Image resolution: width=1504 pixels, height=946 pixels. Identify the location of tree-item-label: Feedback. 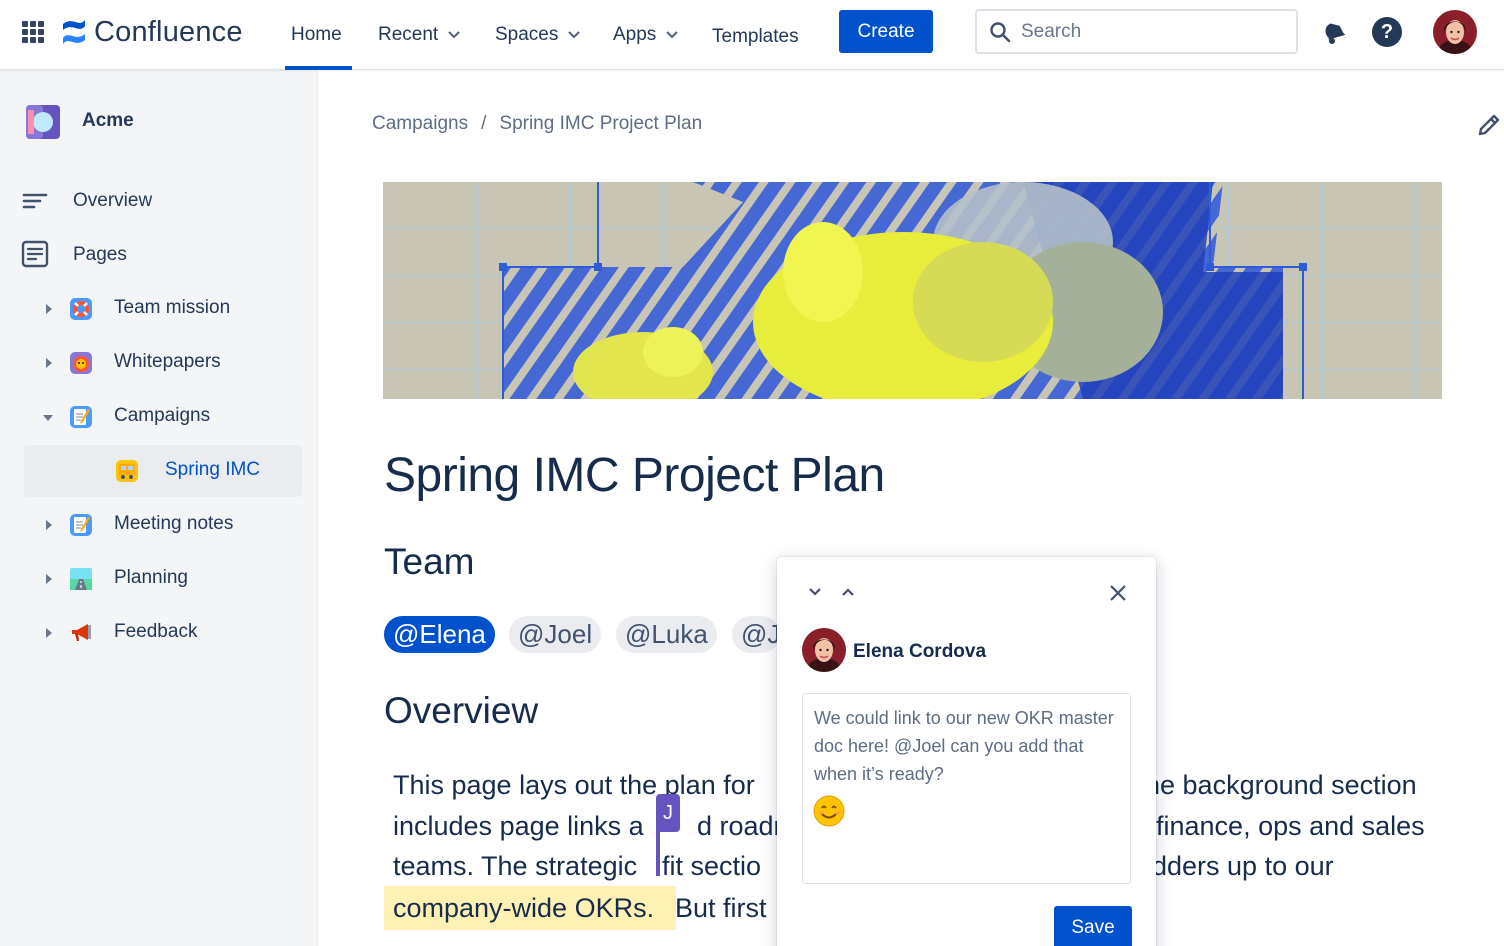
(156, 631).